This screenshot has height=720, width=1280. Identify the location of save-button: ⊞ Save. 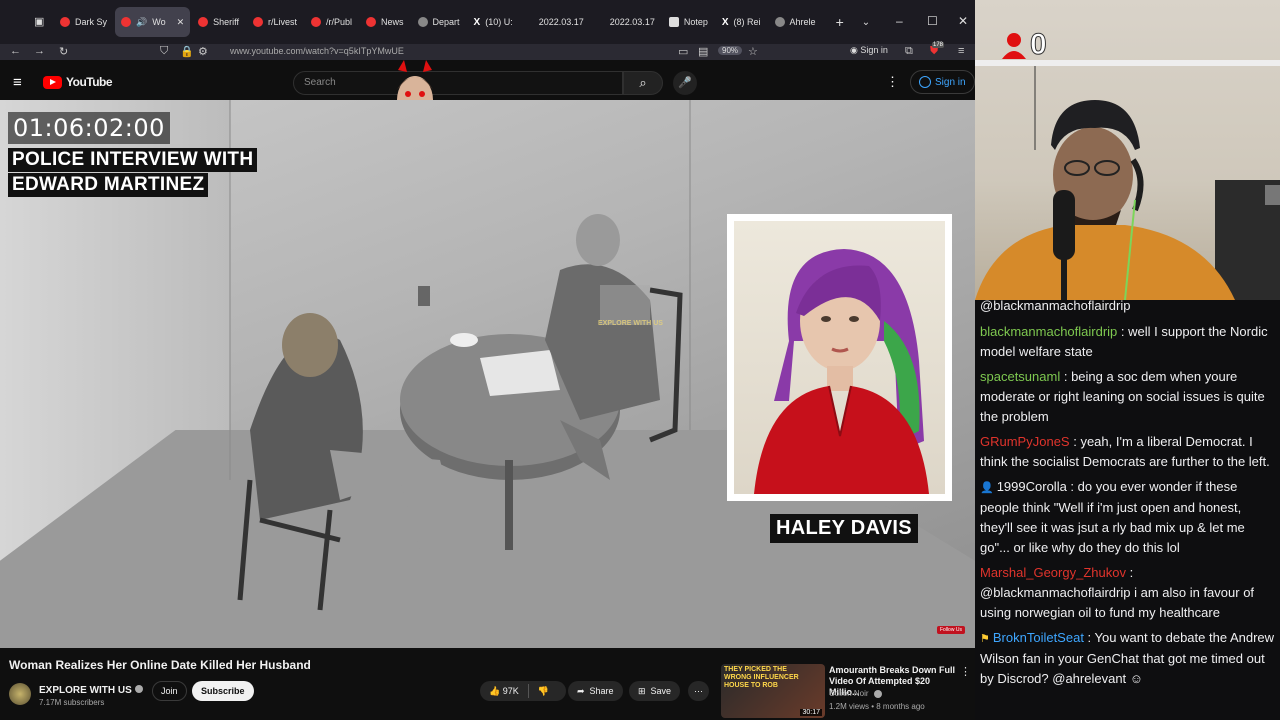
(655, 691).